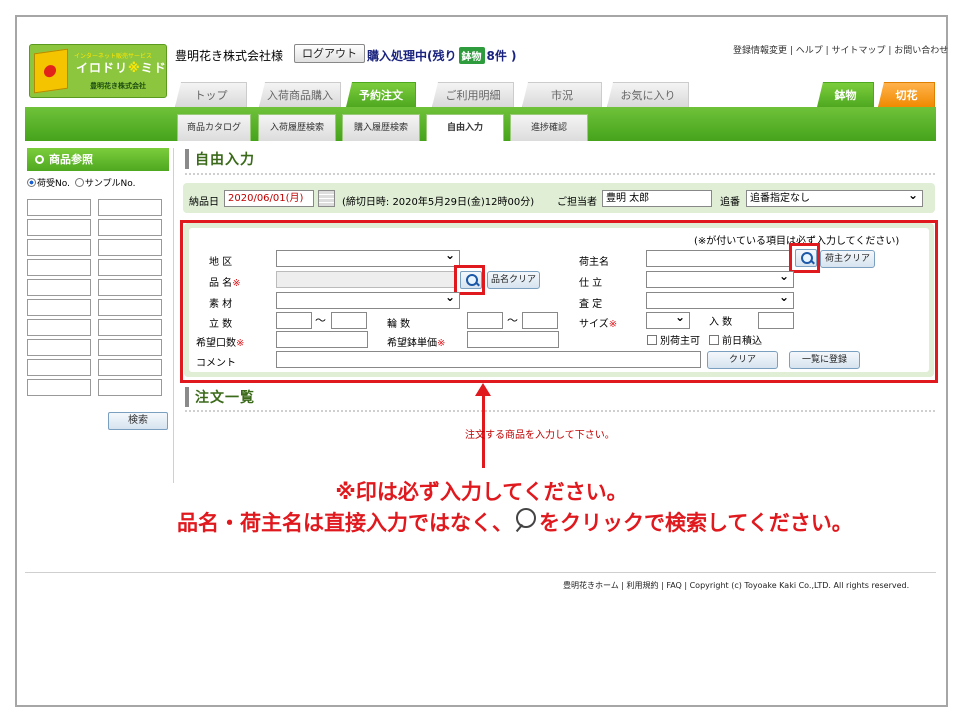 The width and height of the screenshot is (960, 720). What do you see at coordinates (39, 159) in the screenshot?
I see `search-icon` at bounding box center [39, 159].